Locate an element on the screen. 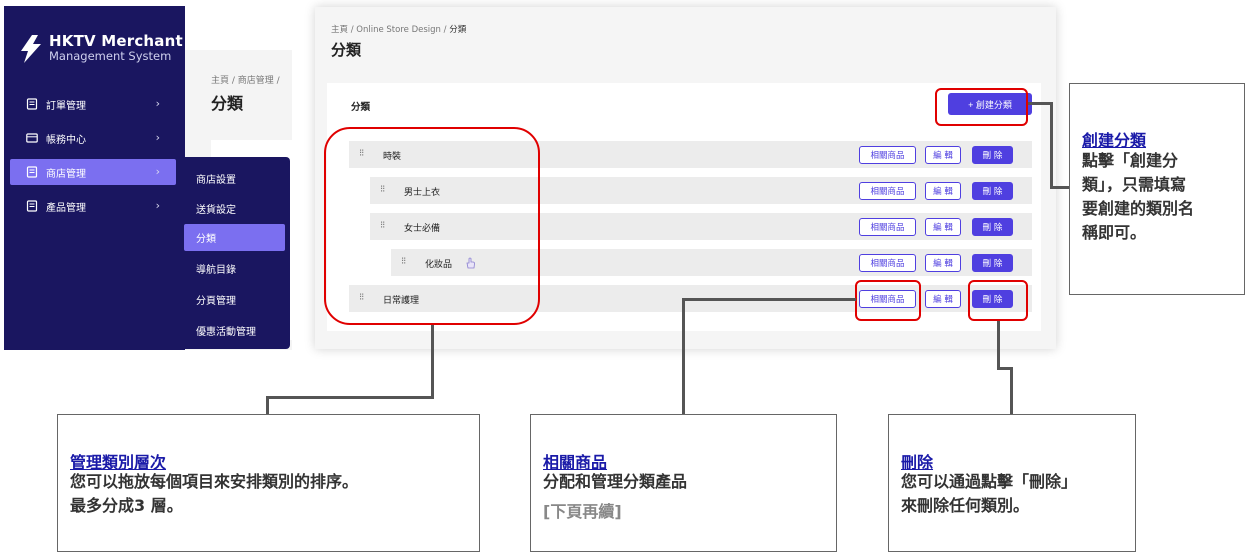 The height and width of the screenshot is (556, 1251). callout-text: 最多分成3 層。 is located at coordinates (126, 505).